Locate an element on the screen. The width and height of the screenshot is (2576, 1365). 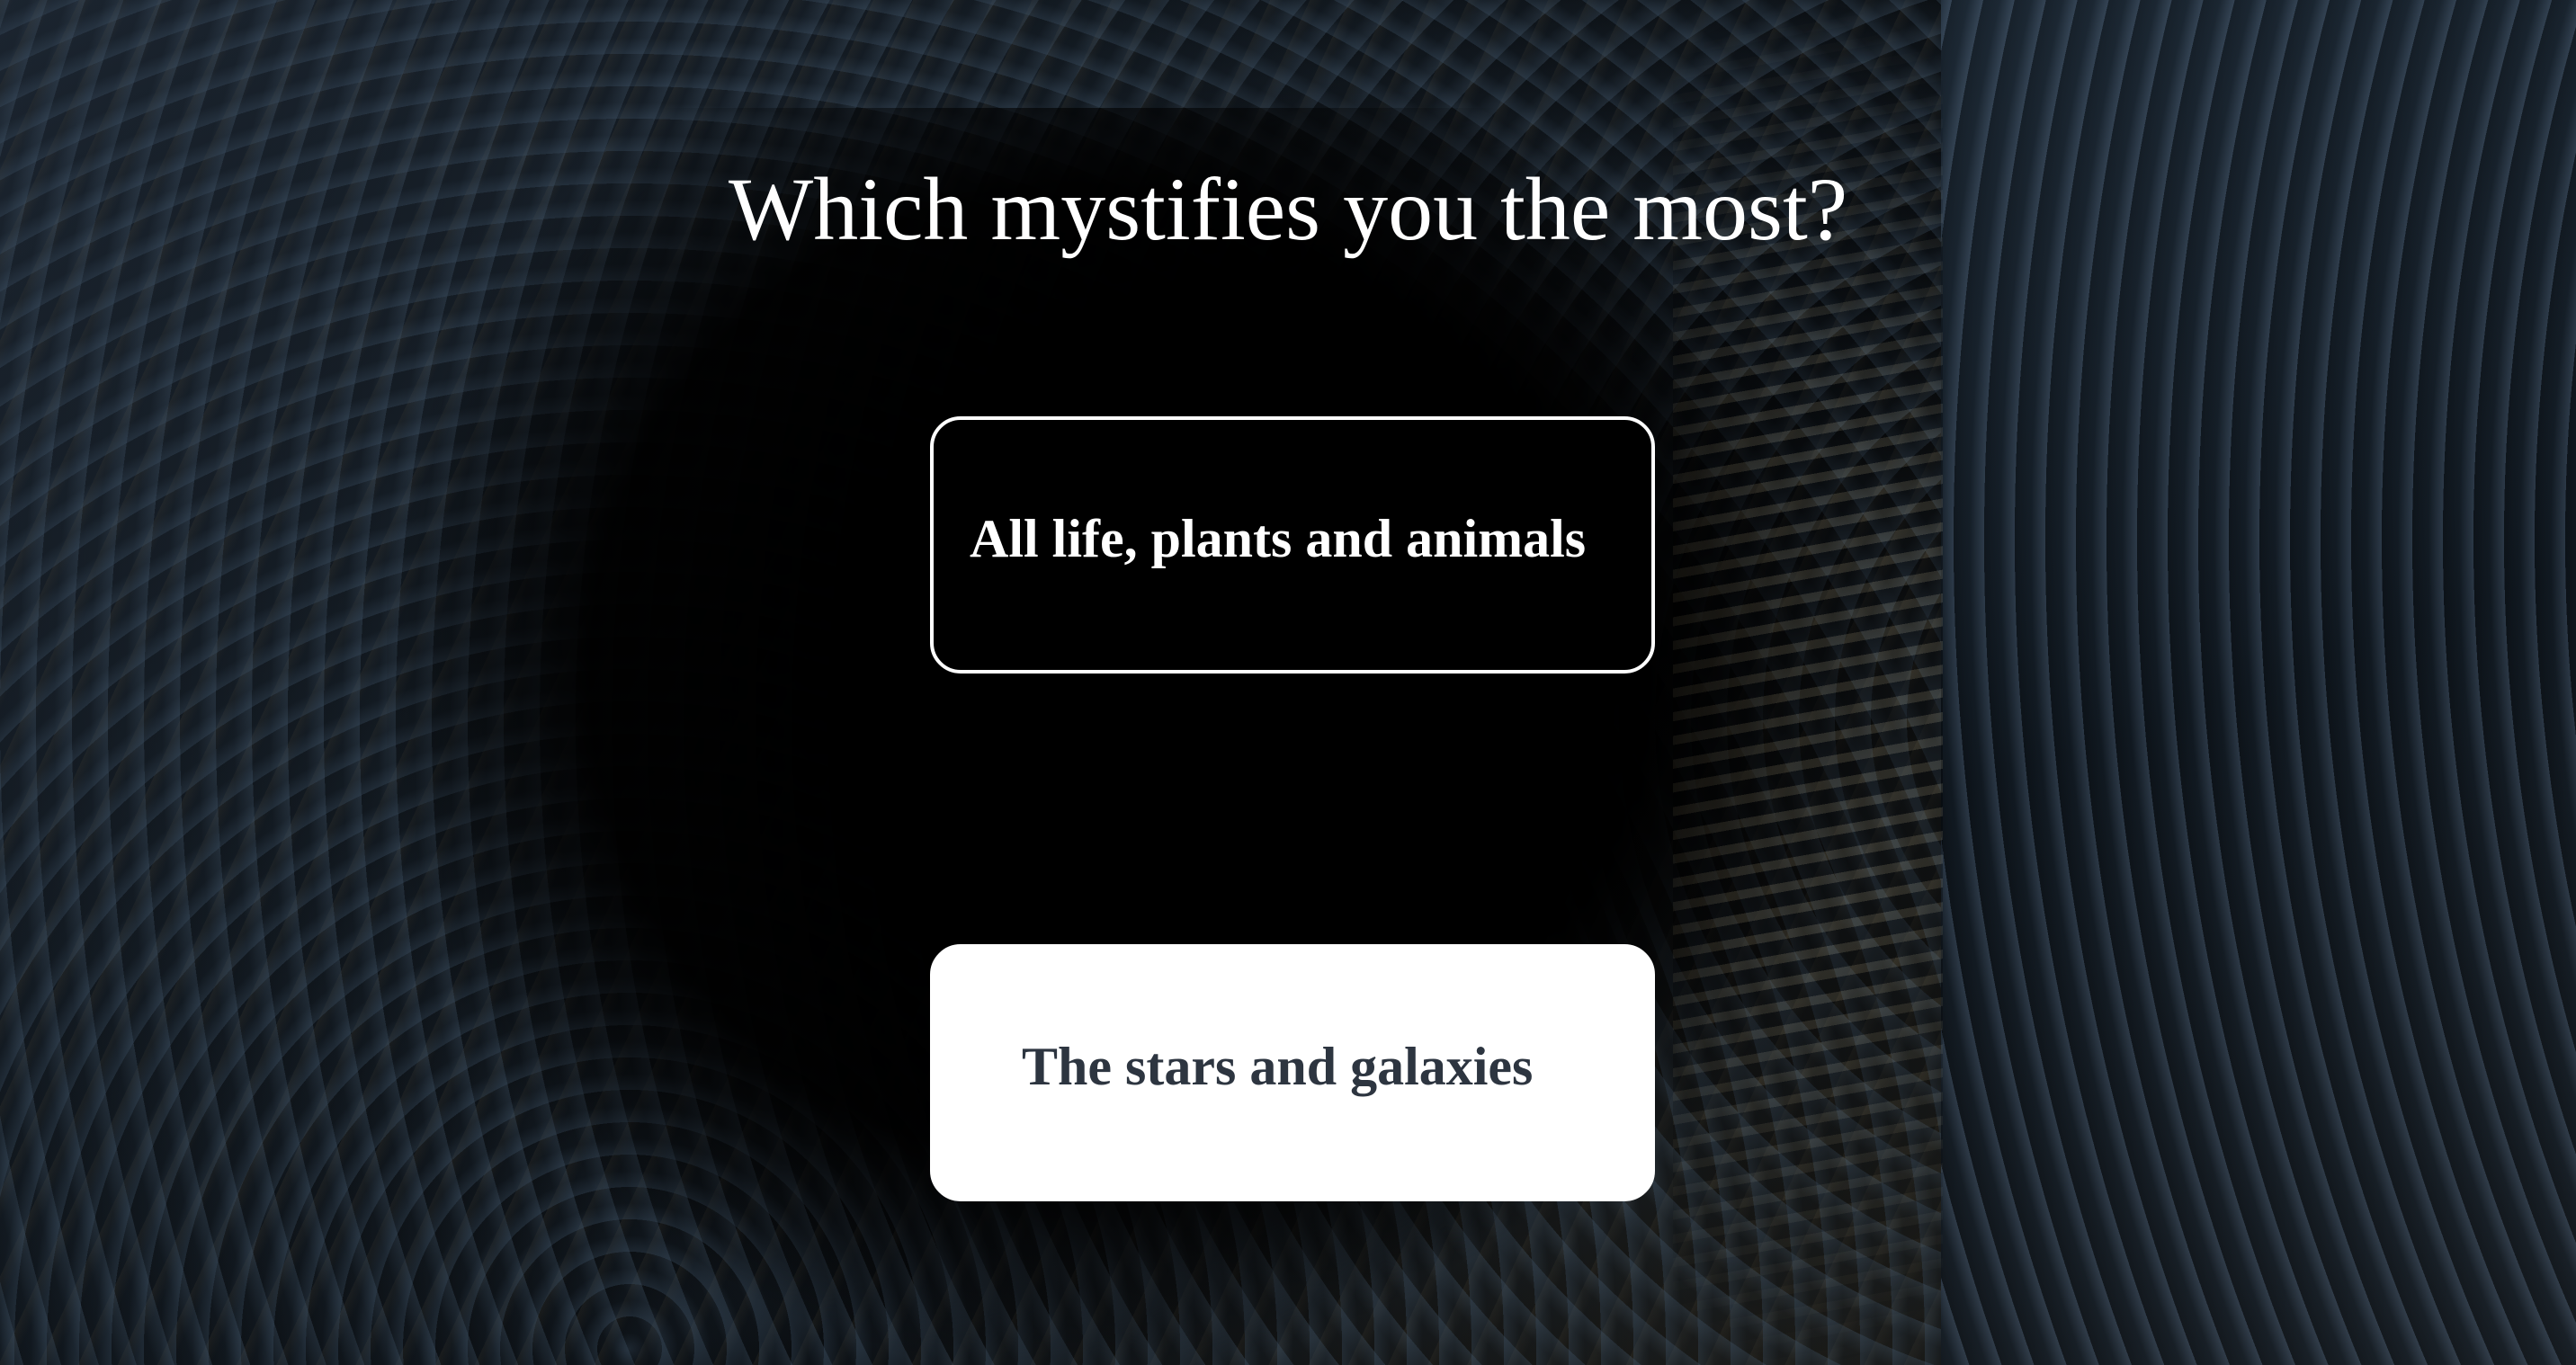
answer-option-stars: The stars and galaxies is located at coordinates (1292, 1072).